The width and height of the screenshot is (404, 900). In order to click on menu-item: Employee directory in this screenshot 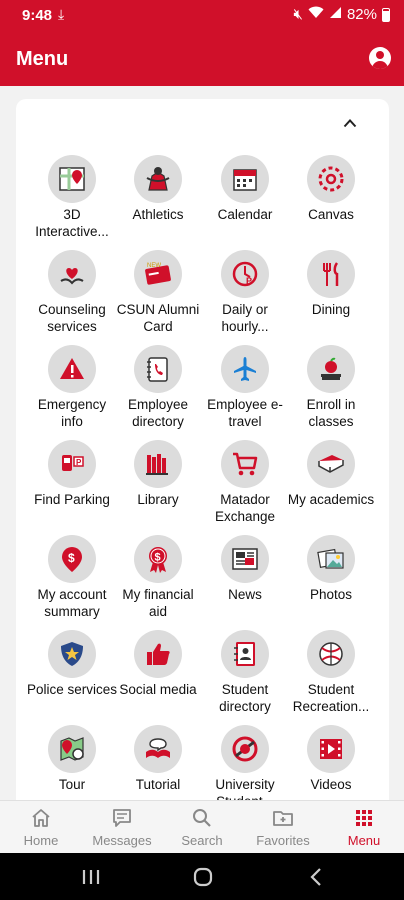, I will do `click(158, 392)`.